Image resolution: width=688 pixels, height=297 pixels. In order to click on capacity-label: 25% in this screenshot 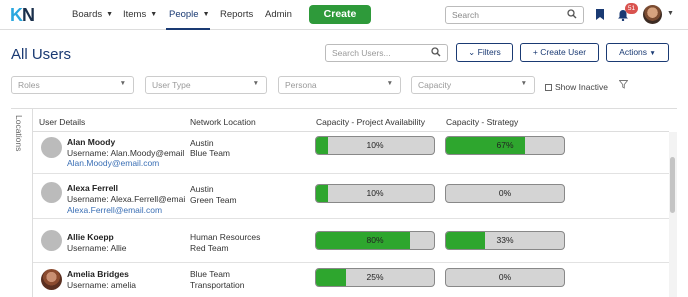, I will do `click(375, 277)`.